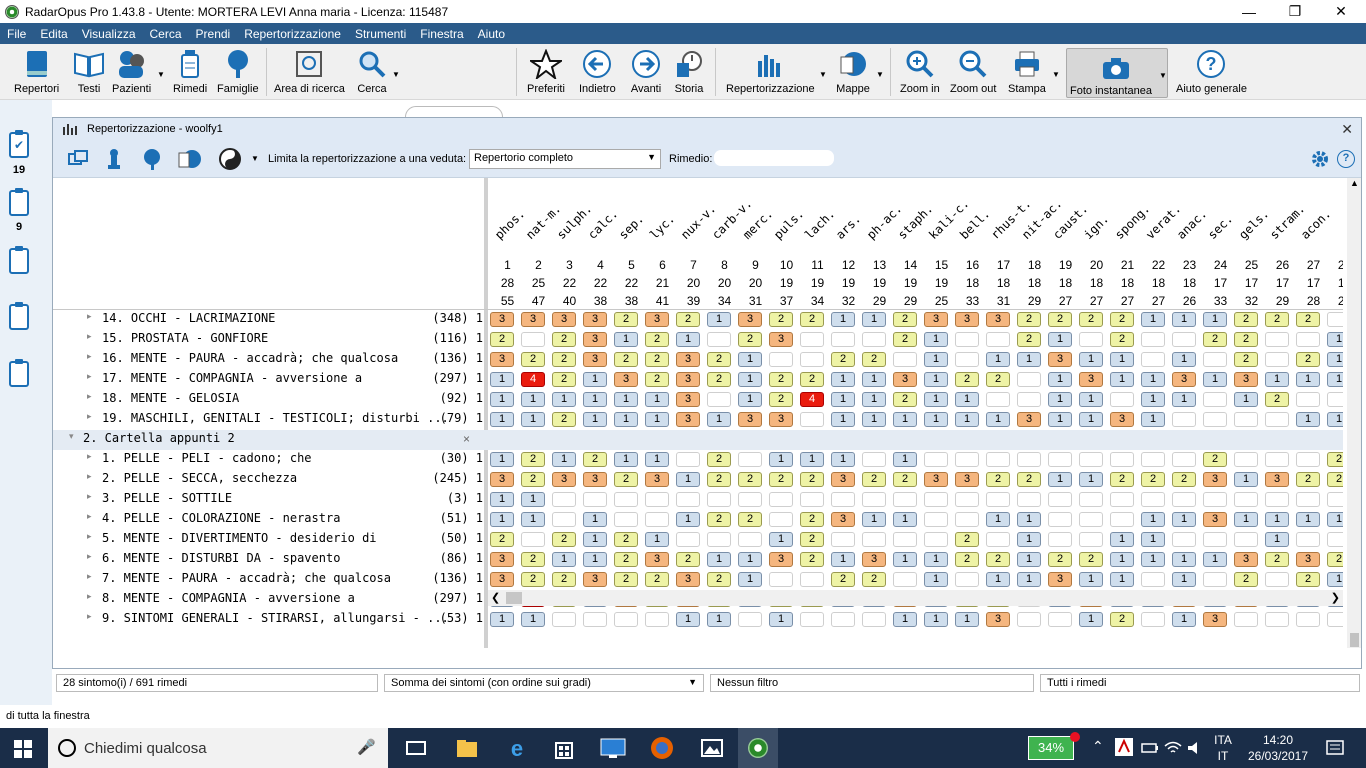  Describe the element at coordinates (712, 748) in the screenshot. I see `photos-icon` at that location.